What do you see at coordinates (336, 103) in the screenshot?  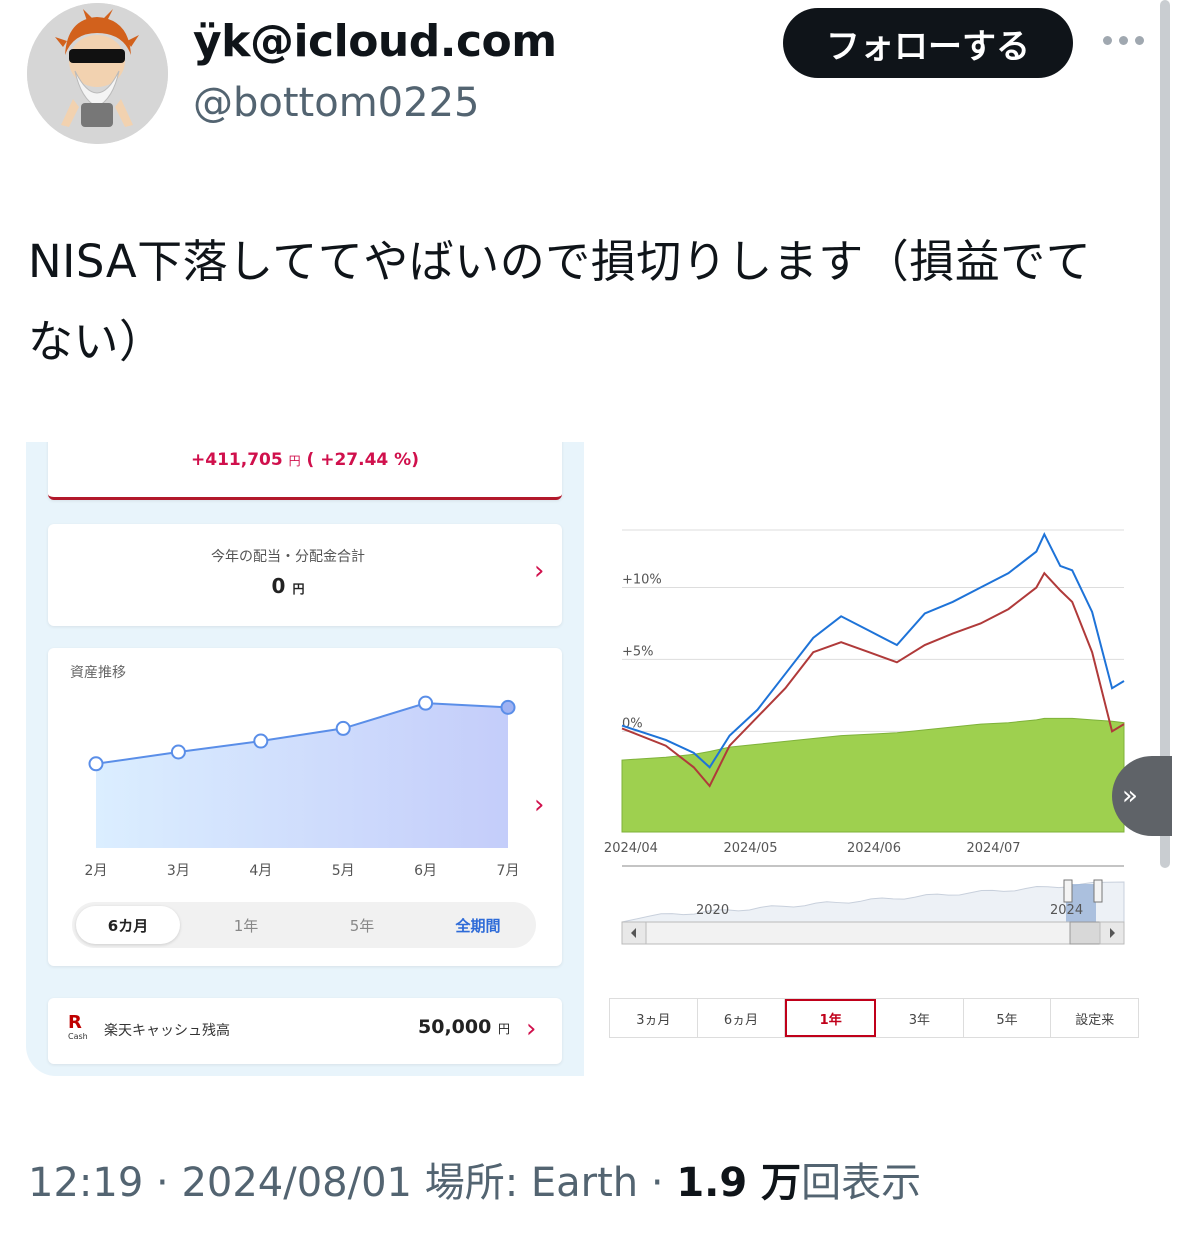 I see `user-handle: @bottom0225` at bounding box center [336, 103].